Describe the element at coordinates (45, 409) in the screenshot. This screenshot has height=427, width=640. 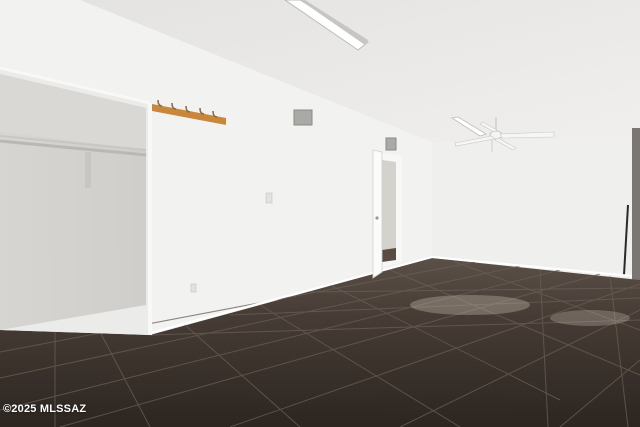
I see `mls-watermark: ©2025 MLSSAZ` at that location.